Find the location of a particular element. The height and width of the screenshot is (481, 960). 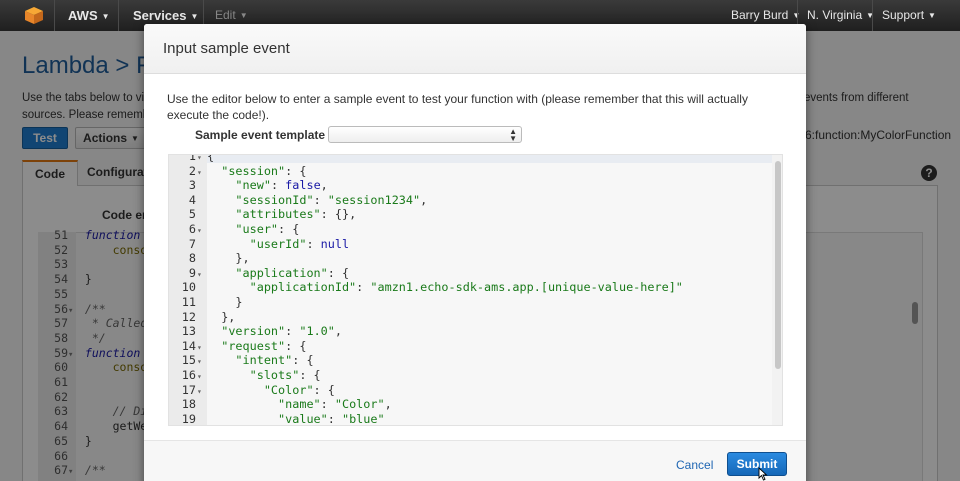

code-line: 13 "version": "1.0", is located at coordinates (255, 331).